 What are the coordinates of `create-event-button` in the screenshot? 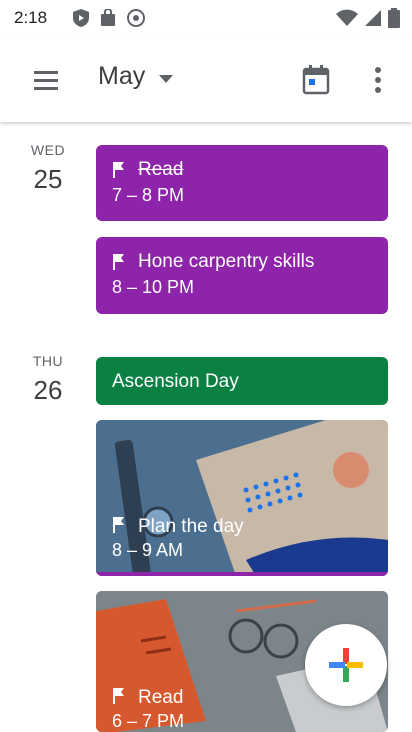 It's located at (346, 665).